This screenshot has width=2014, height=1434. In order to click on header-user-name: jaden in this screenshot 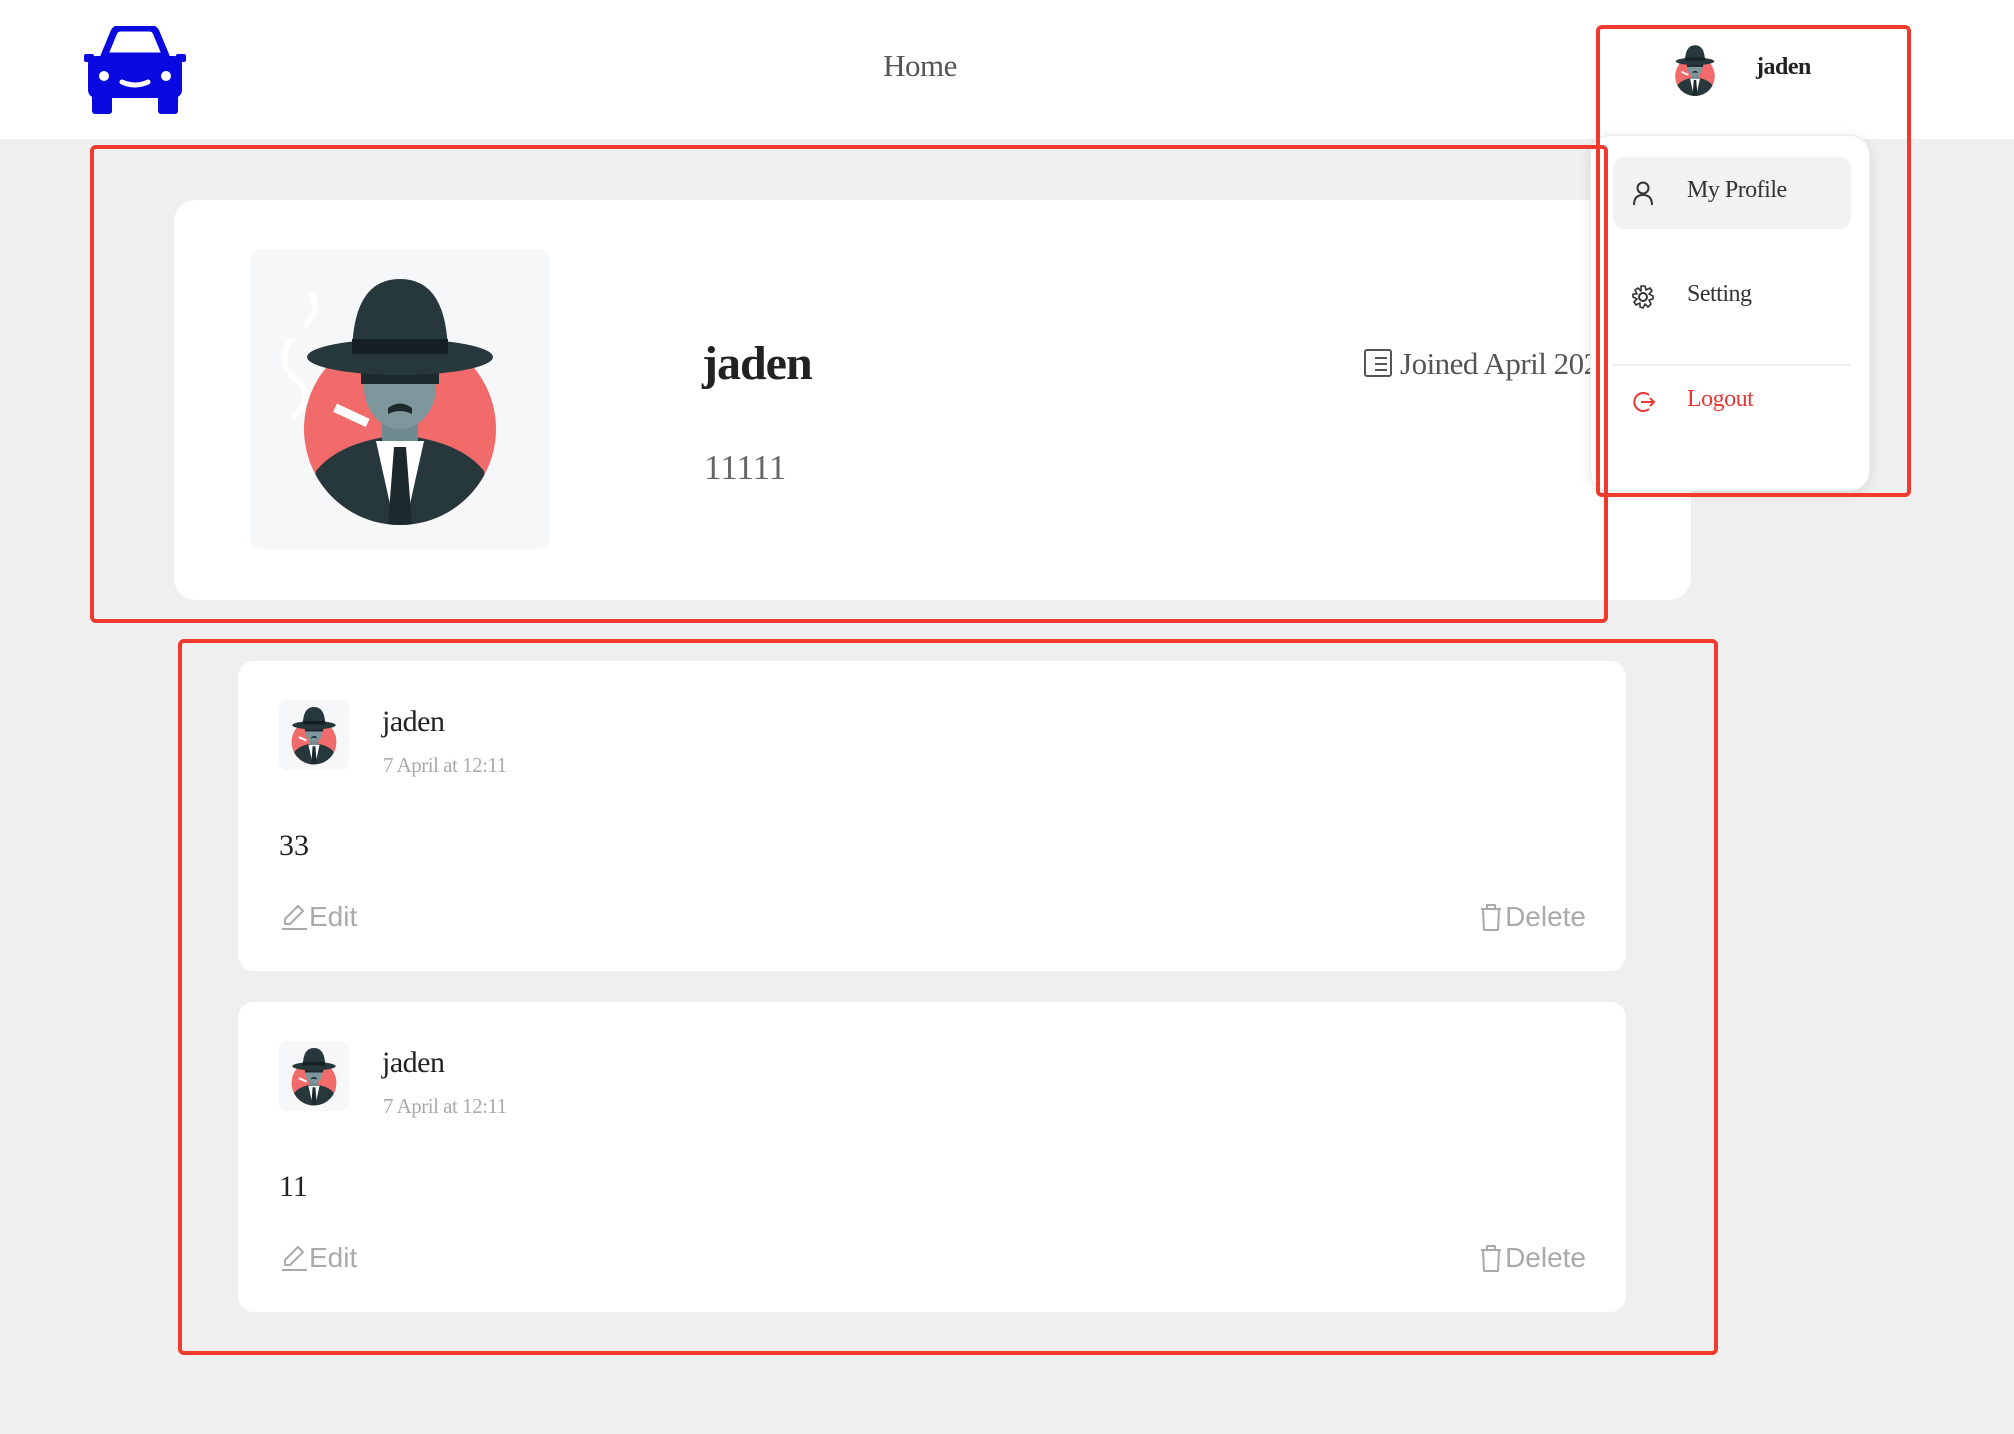, I will do `click(1783, 67)`.